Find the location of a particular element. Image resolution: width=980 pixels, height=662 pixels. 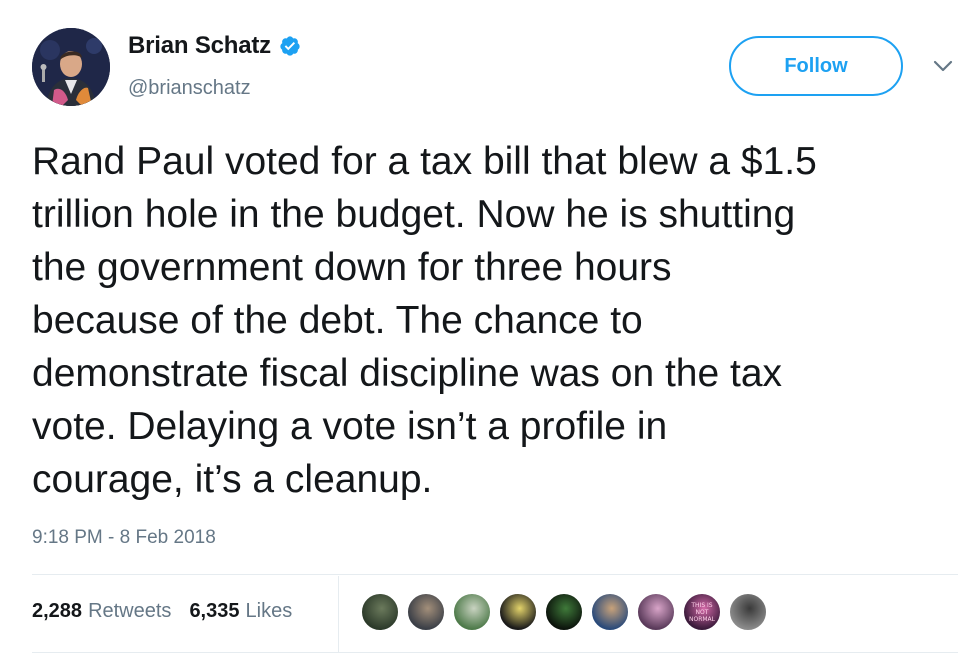

tweet-timestamp: 9:18 PM - 8 Feb 2018 is located at coordinates (124, 538).